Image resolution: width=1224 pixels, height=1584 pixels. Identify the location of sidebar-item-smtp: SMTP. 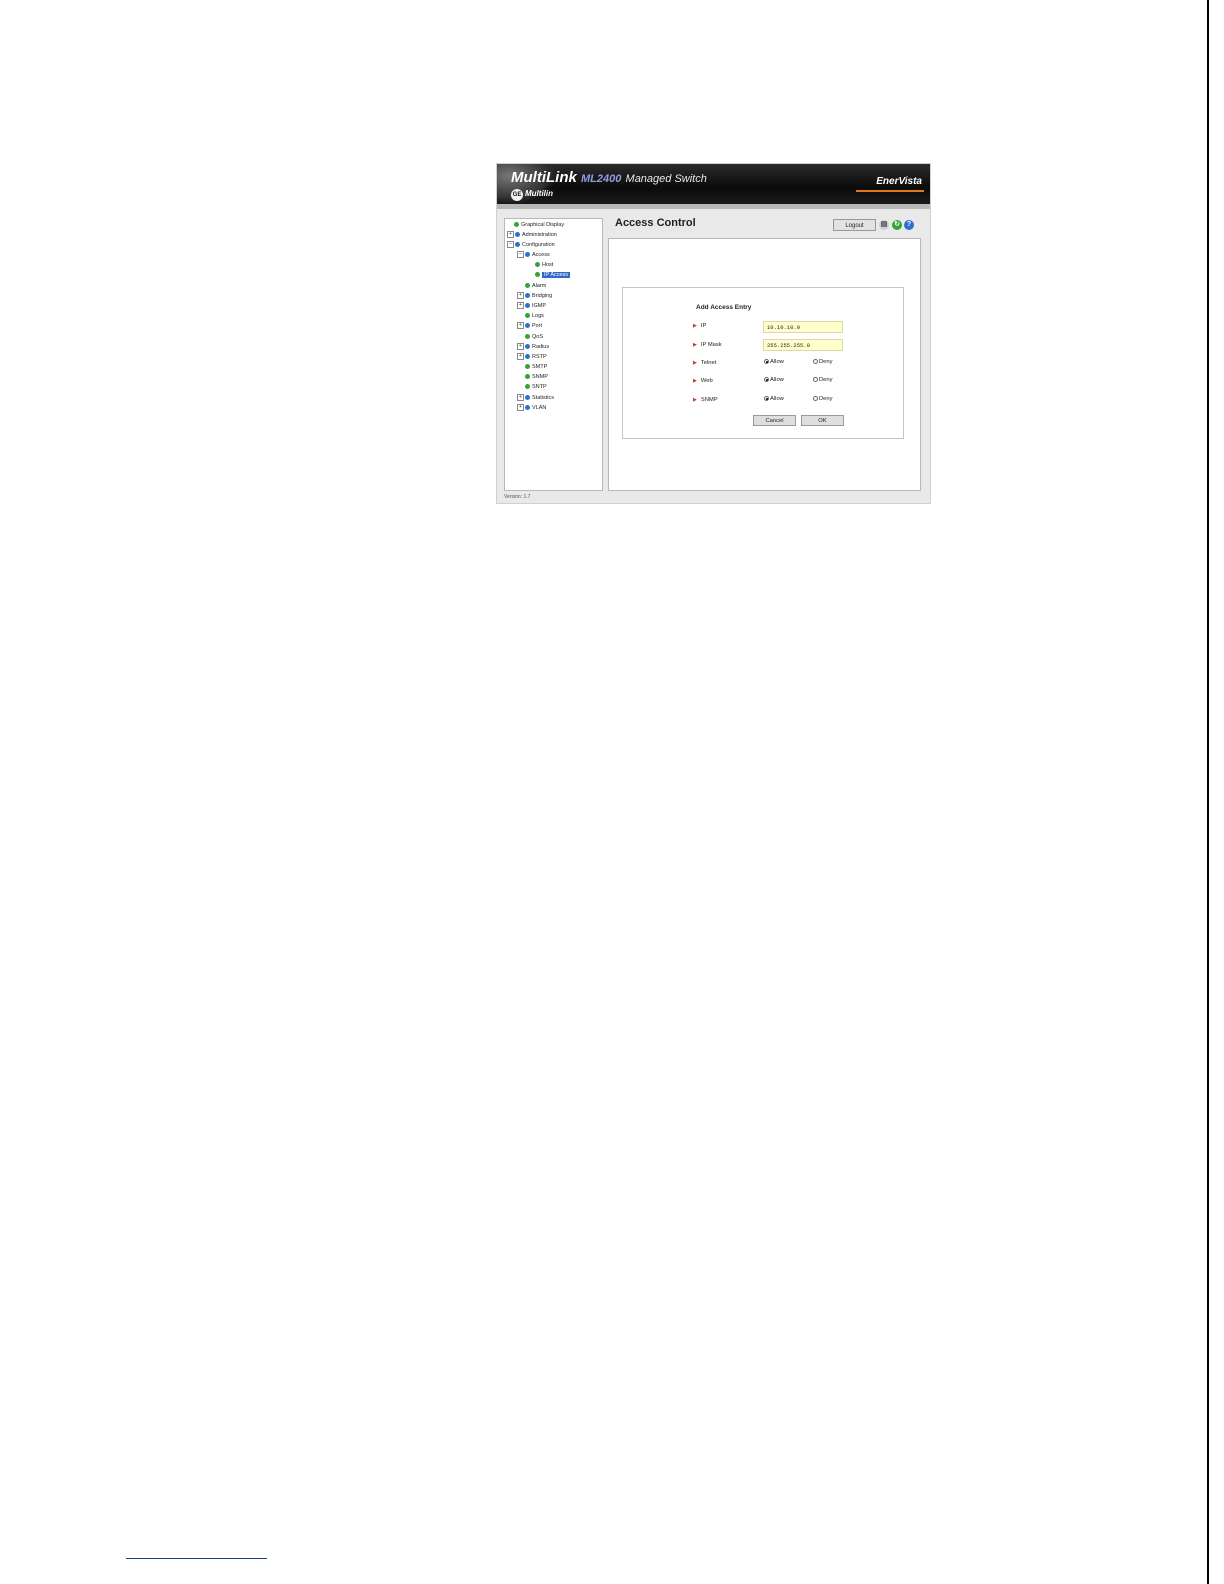
(536, 367).